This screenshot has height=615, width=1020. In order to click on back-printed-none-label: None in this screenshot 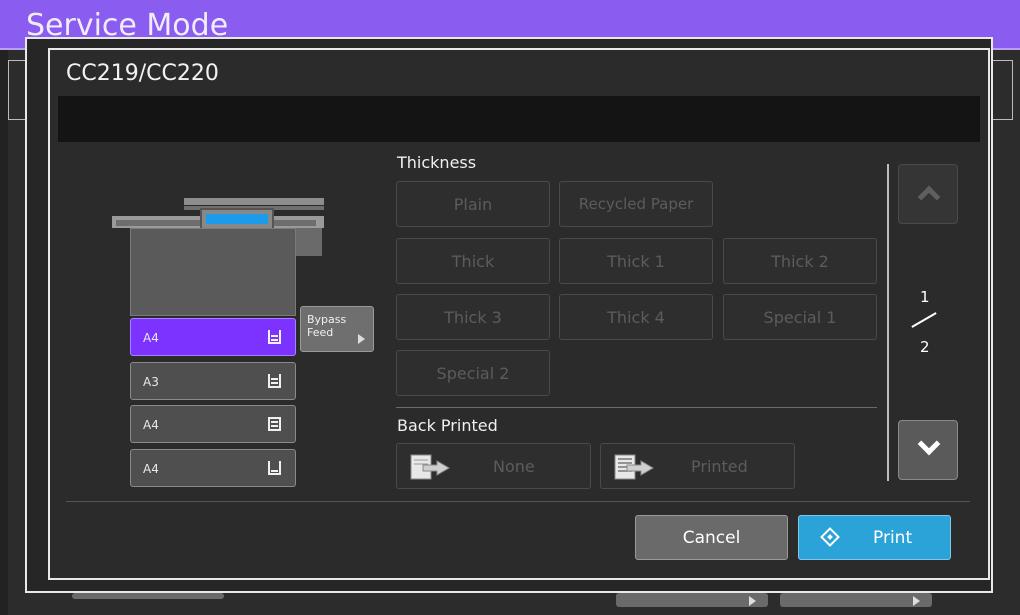, I will do `click(514, 466)`.